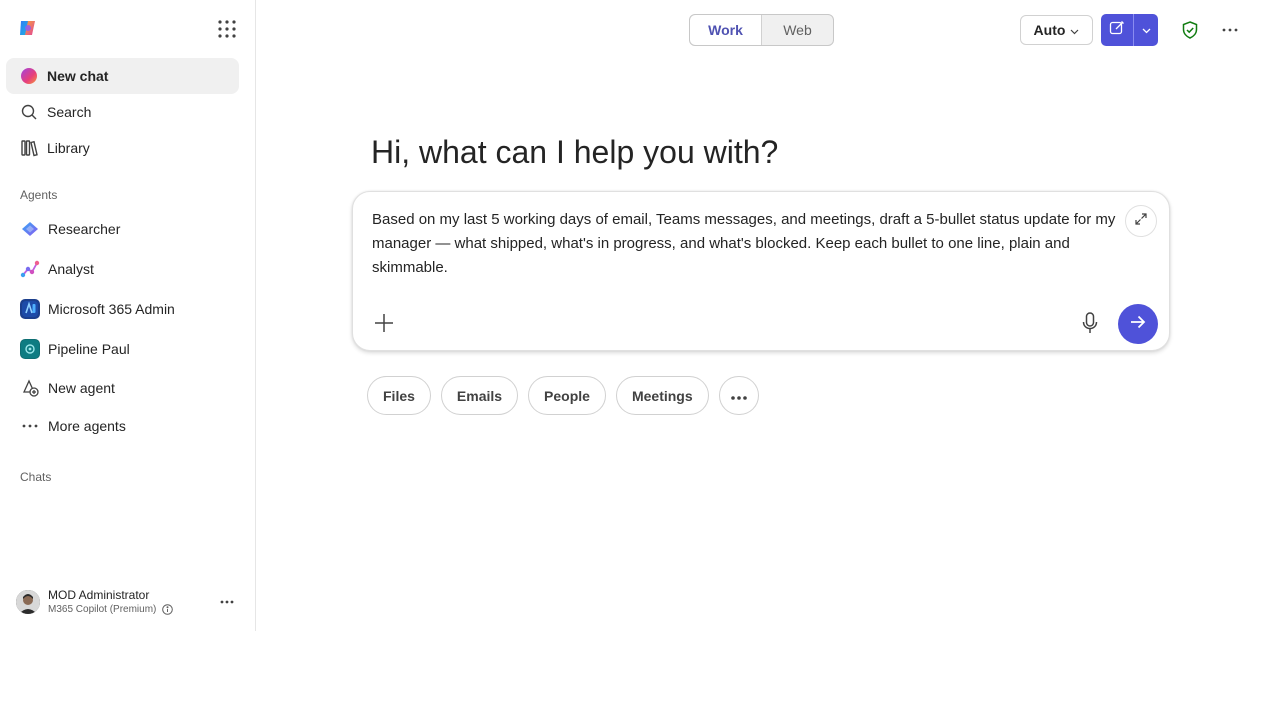 The height and width of the screenshot is (720, 1280). I want to click on agent-pipeline-paul: Pipeline Paul, so click(122, 349).